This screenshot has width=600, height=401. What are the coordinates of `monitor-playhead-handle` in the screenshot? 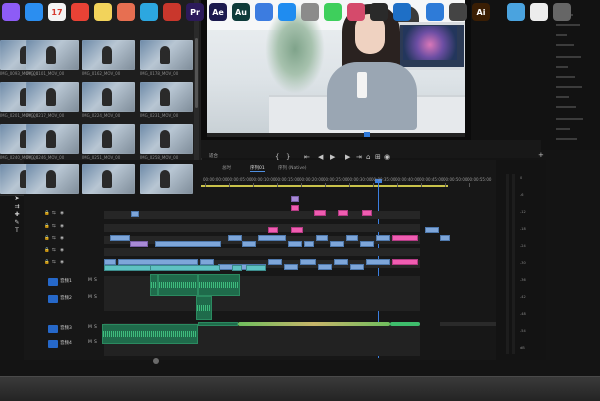 It's located at (367, 134).